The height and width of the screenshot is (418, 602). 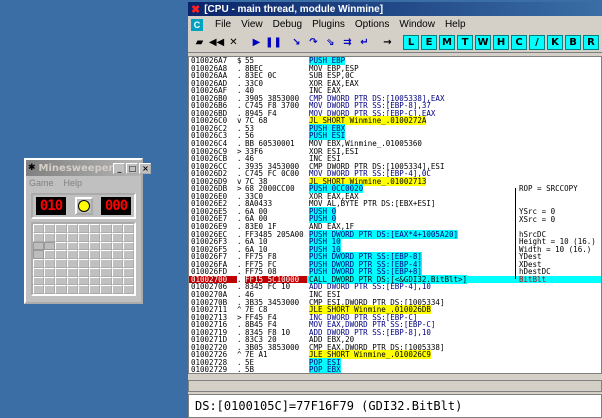 What do you see at coordinates (555, 42) in the screenshot?
I see `toolbar-callstack-button: K` at bounding box center [555, 42].